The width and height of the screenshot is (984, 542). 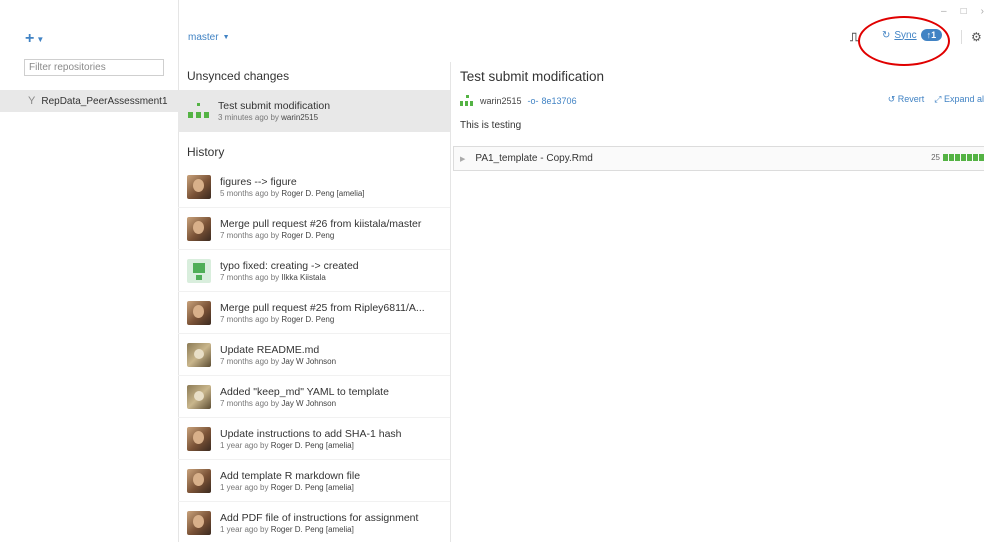 What do you see at coordinates (30, 38) in the screenshot?
I see `plus-icon: +` at bounding box center [30, 38].